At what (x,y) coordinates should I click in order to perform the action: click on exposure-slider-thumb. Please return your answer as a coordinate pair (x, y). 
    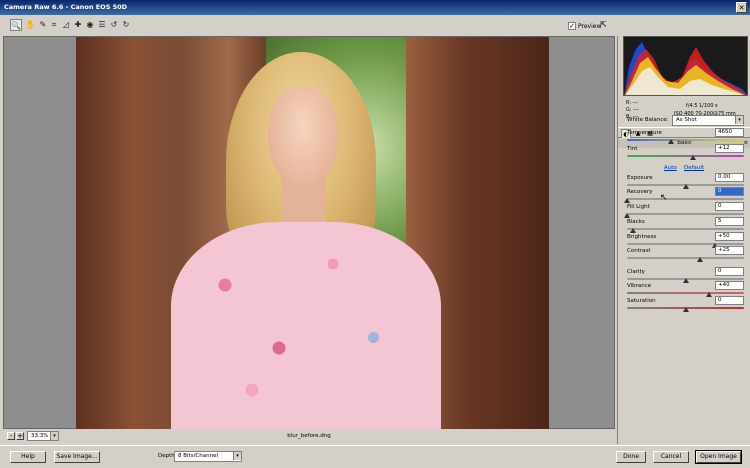
    Looking at the image, I should click on (685, 186).